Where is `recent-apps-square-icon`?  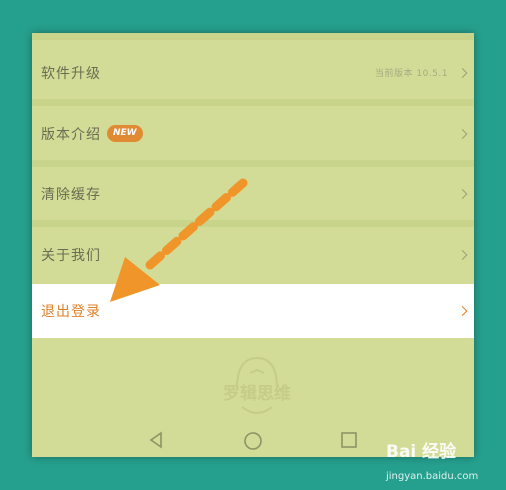 recent-apps-square-icon is located at coordinates (349, 440).